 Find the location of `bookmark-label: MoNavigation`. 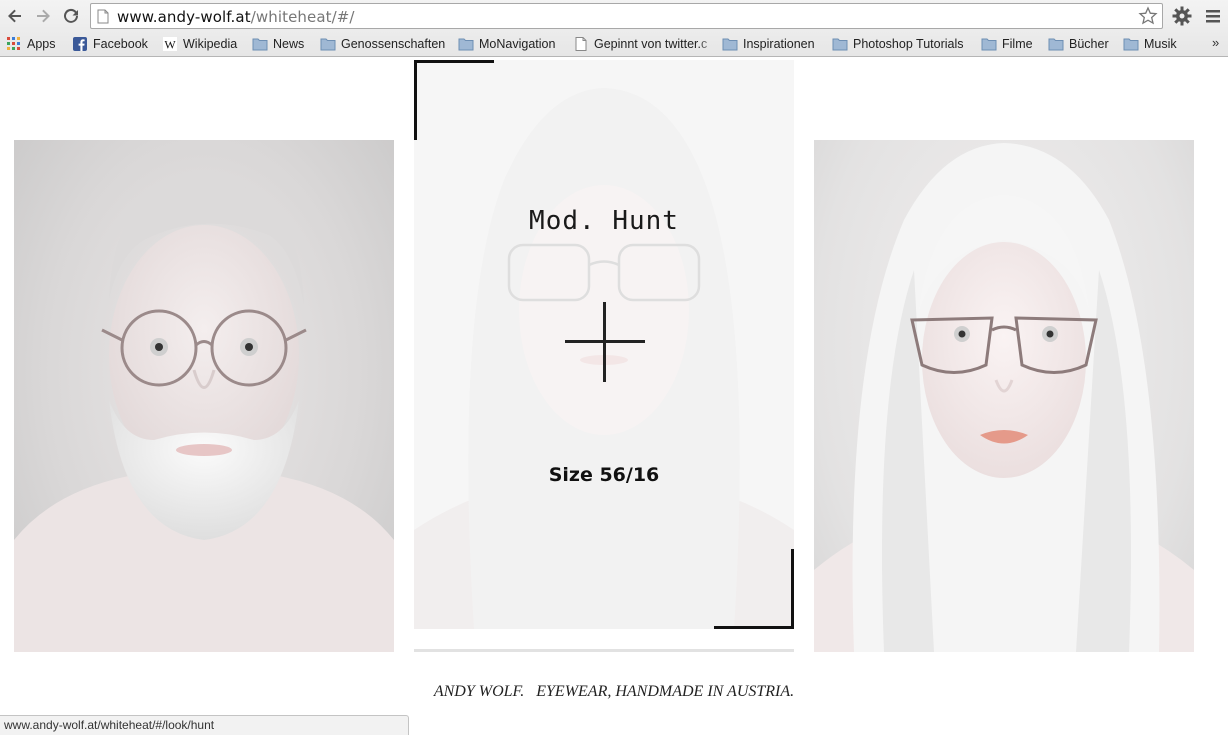

bookmark-label: MoNavigation is located at coordinates (517, 44).